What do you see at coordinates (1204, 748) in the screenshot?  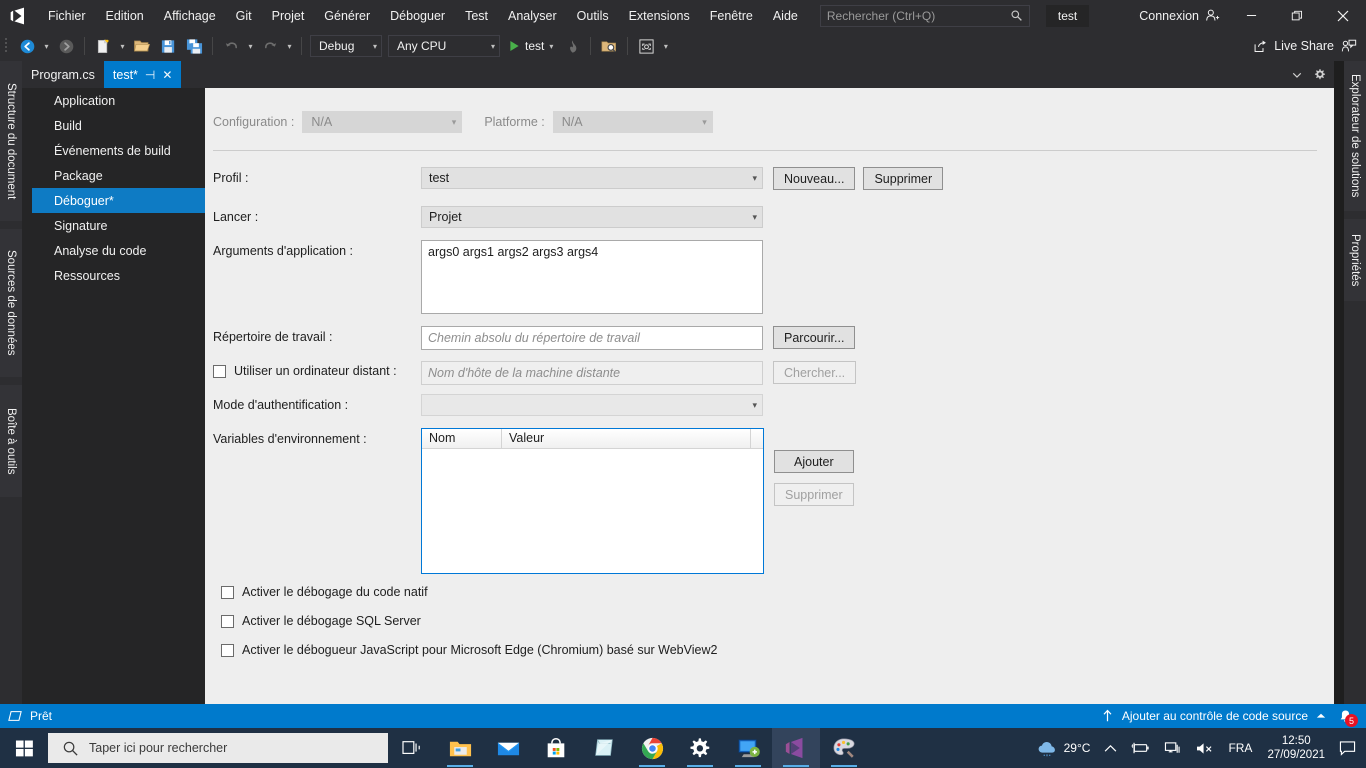 I see `volume-button` at bounding box center [1204, 748].